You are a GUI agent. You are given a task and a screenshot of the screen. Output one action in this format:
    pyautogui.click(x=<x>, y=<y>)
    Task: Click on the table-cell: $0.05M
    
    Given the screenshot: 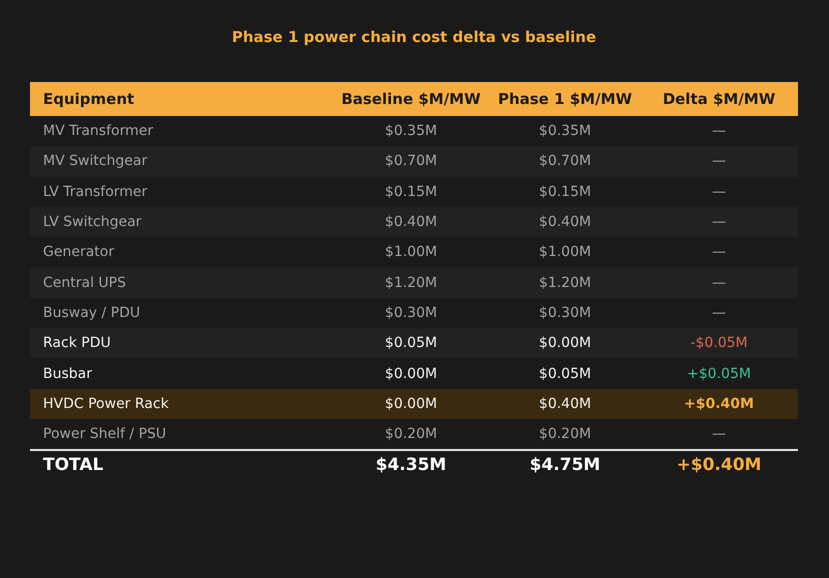 What is the action you would take?
    pyautogui.click(x=411, y=343)
    